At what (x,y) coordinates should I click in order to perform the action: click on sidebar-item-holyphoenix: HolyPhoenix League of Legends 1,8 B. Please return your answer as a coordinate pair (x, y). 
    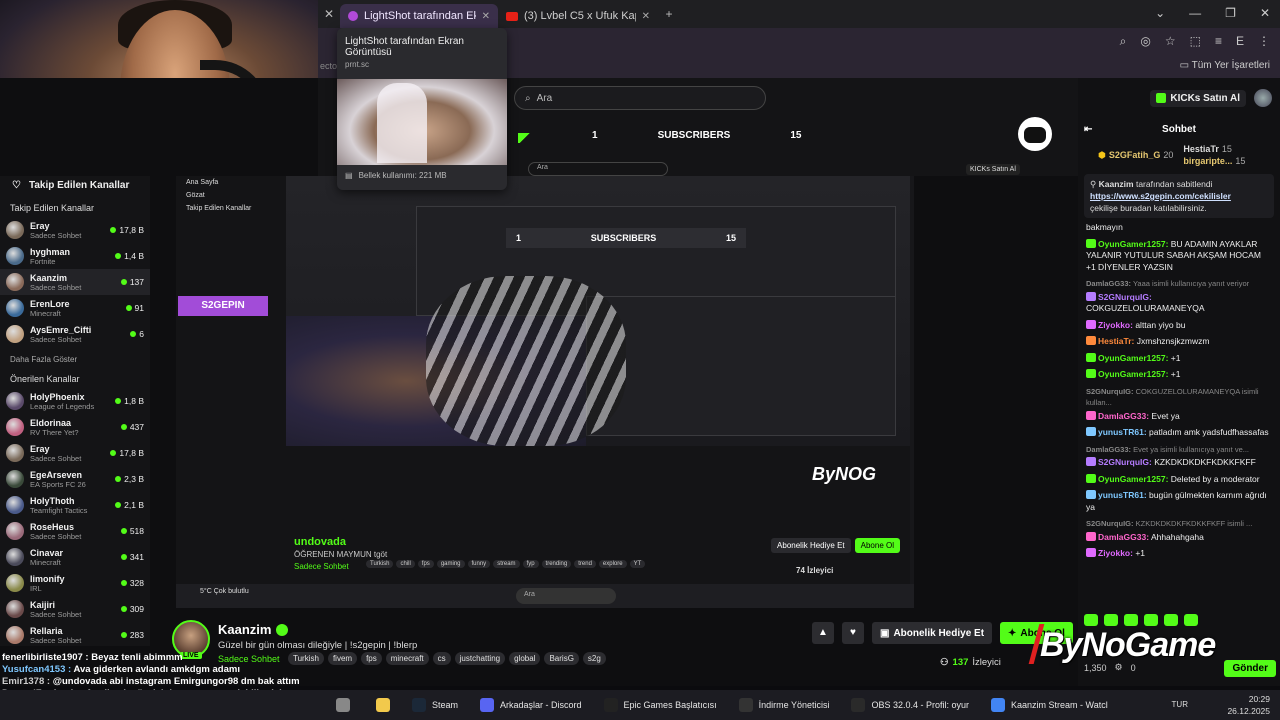
    Looking at the image, I should click on (75, 401).